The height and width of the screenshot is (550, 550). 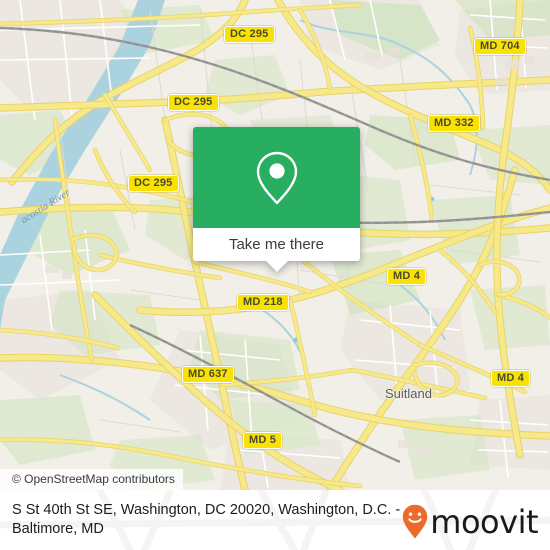 I want to click on road-shield: MD 218, so click(x=263, y=302).